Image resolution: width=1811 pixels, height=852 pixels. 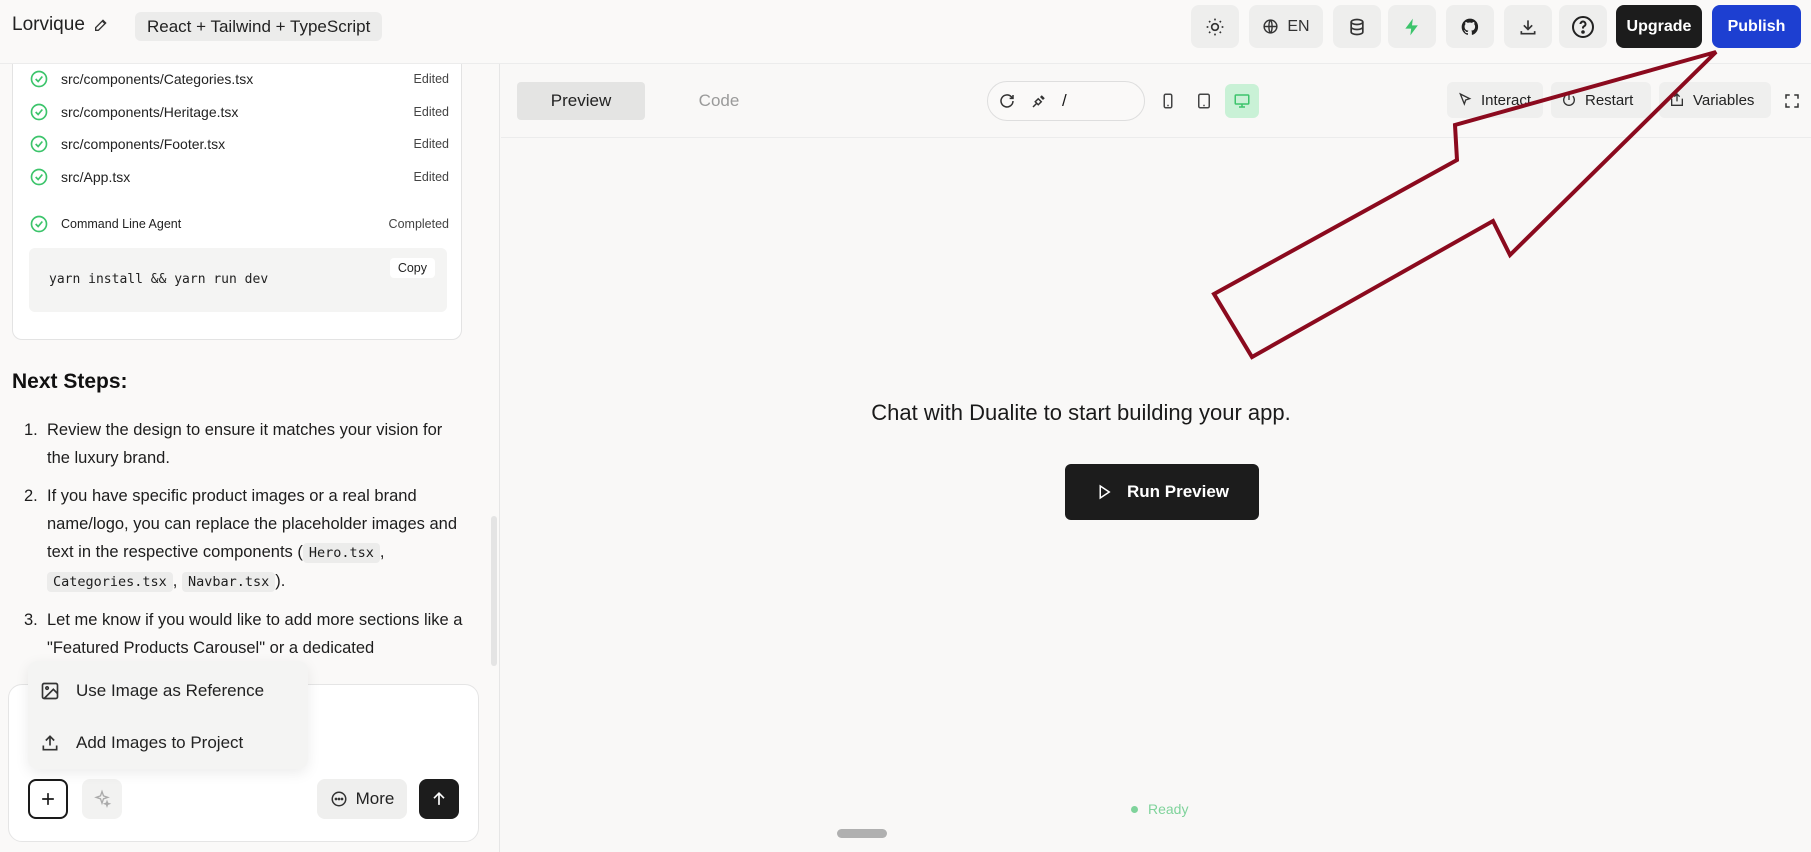 I want to click on send-button, so click(x=439, y=799).